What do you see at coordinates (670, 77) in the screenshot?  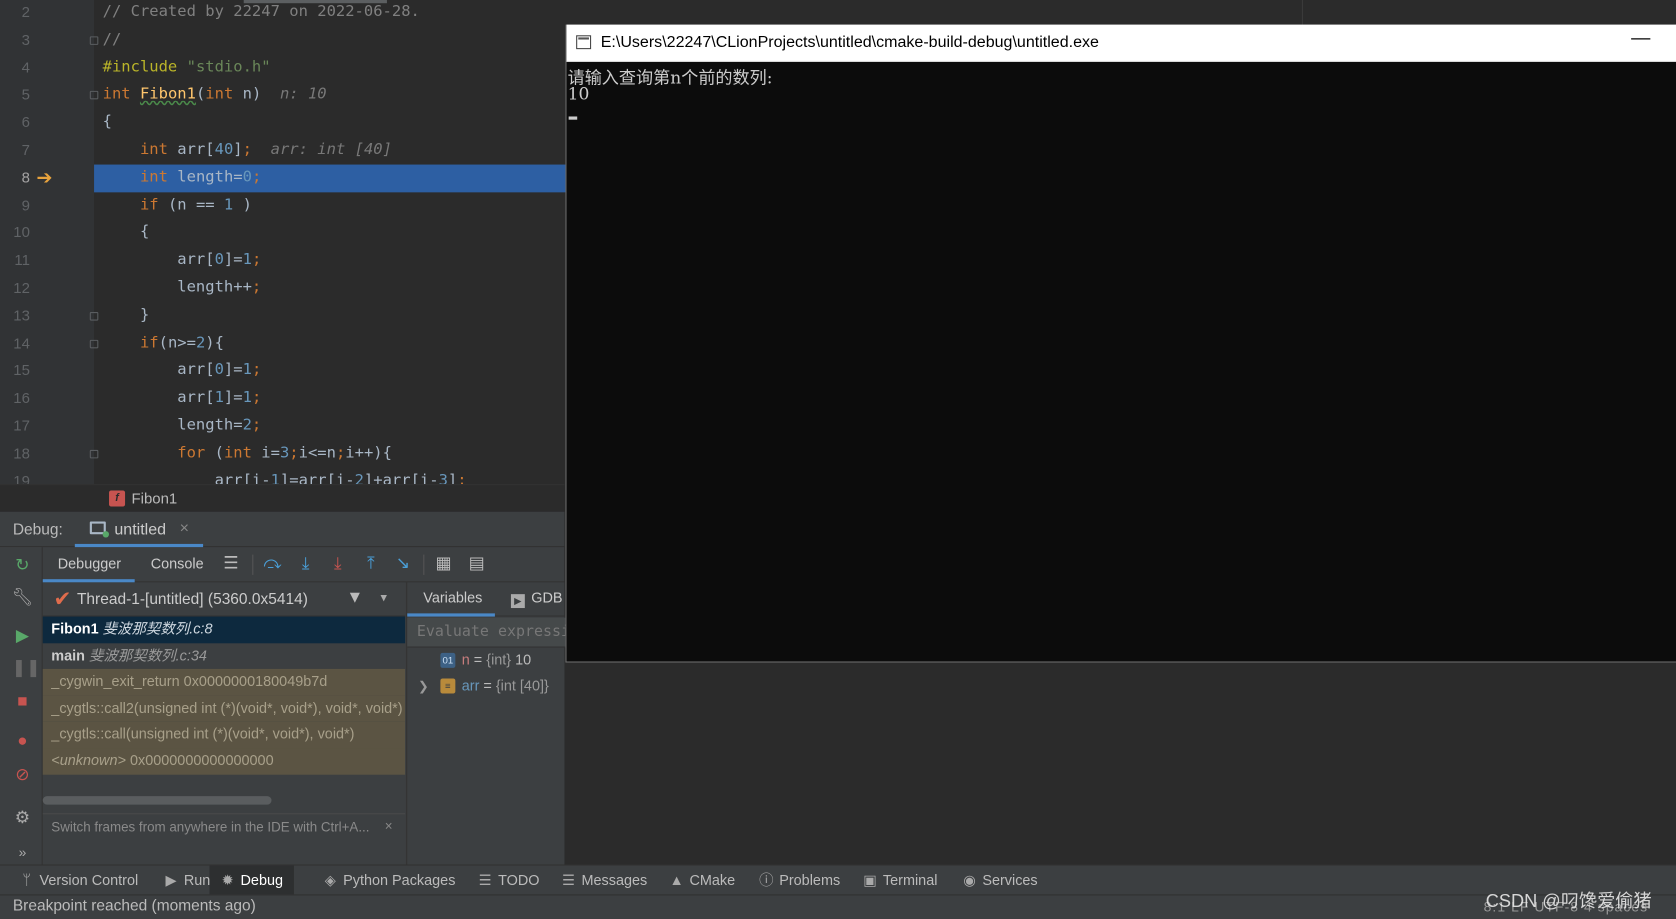 I see `console-line: 请输入查询第n个前的数列:` at bounding box center [670, 77].